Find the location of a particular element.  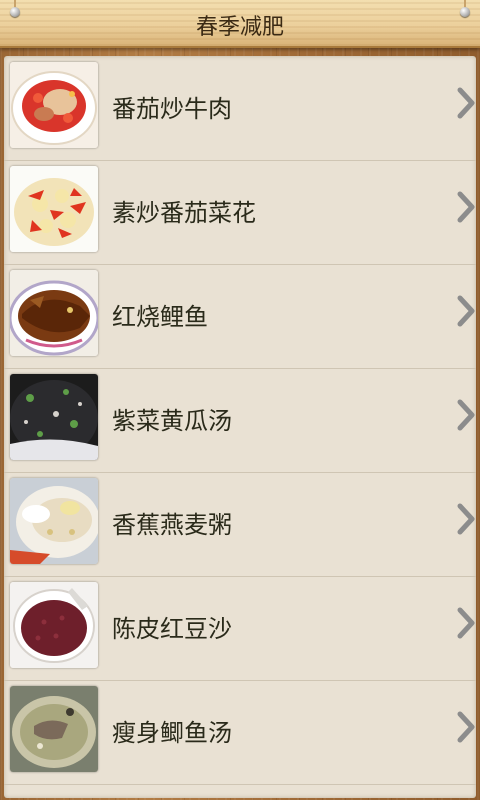

list-item: 素炒番茄菜花 is located at coordinates (240, 212).